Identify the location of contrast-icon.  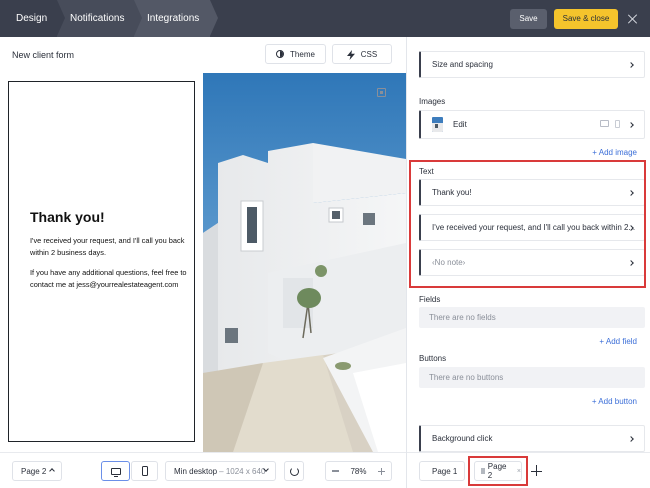
(280, 54).